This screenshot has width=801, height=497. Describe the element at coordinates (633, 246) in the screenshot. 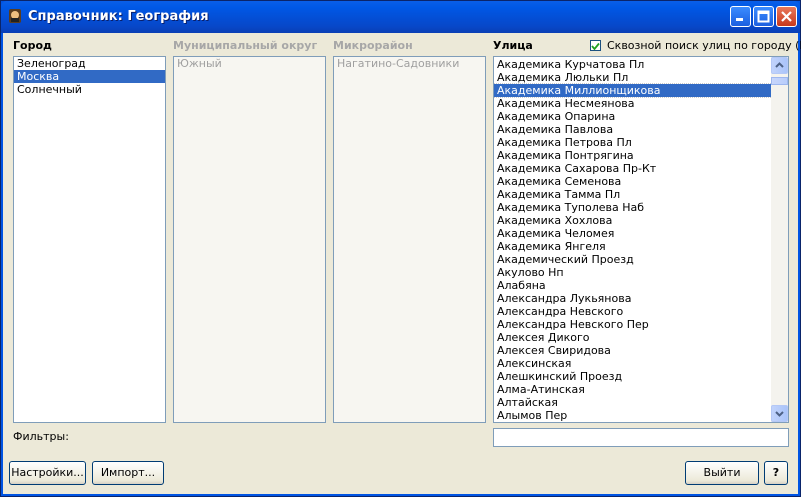

I see `list-item: Академика Янгеля` at that location.